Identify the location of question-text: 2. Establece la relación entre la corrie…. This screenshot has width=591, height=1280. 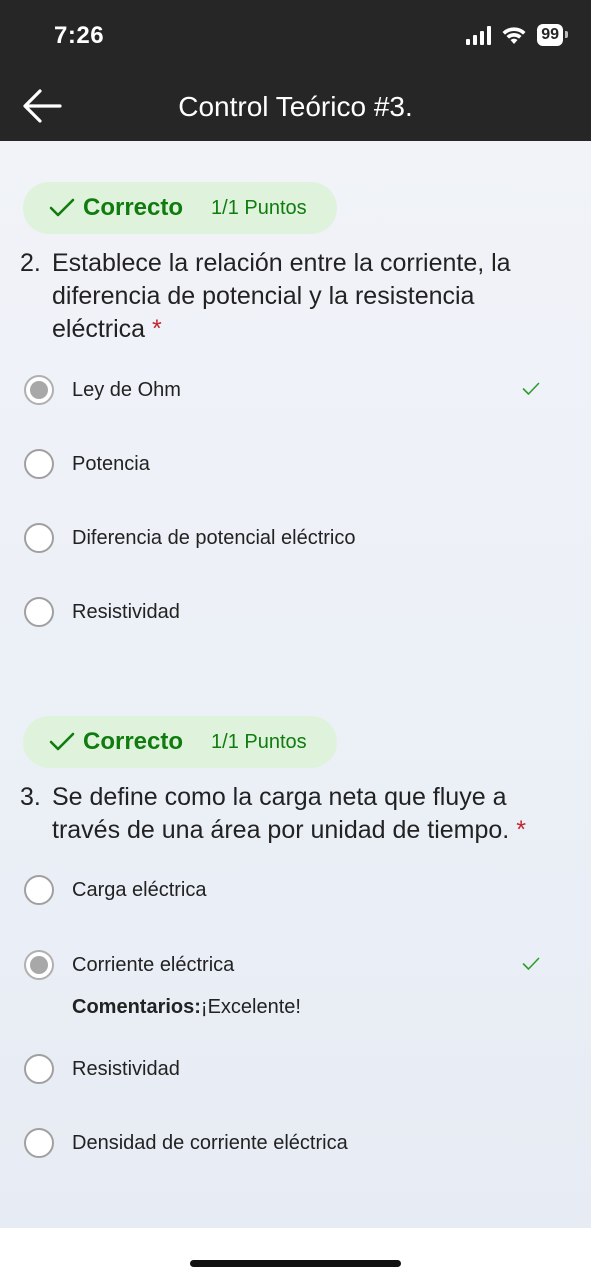
(290, 296).